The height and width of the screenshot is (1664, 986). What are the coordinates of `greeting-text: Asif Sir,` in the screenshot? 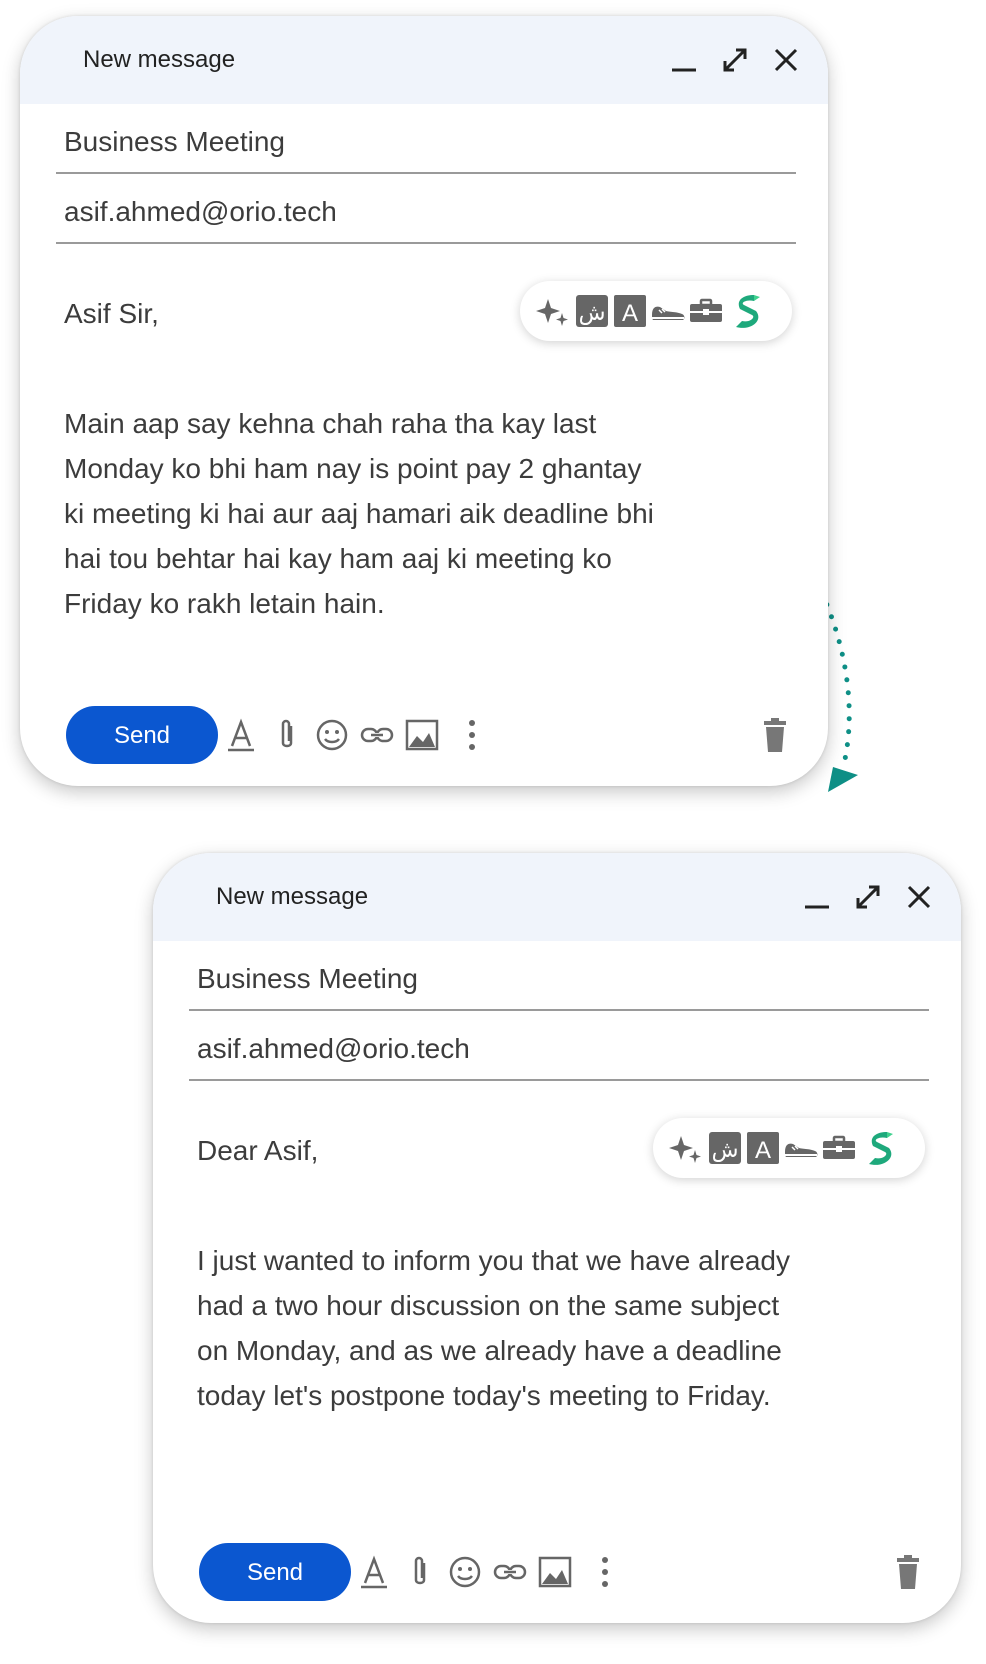 It's located at (111, 313).